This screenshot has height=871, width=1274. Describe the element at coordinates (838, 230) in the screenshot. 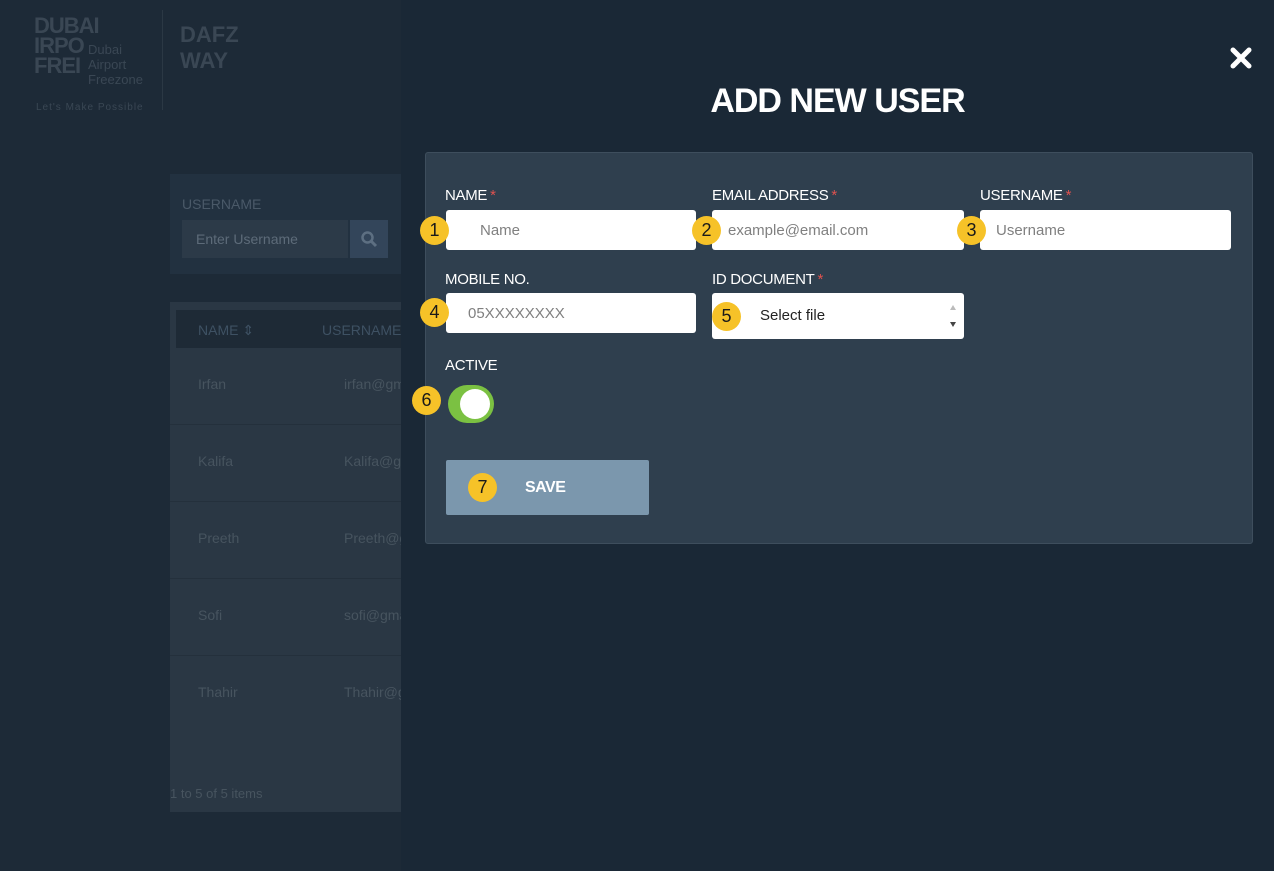

I see `email-input` at that location.